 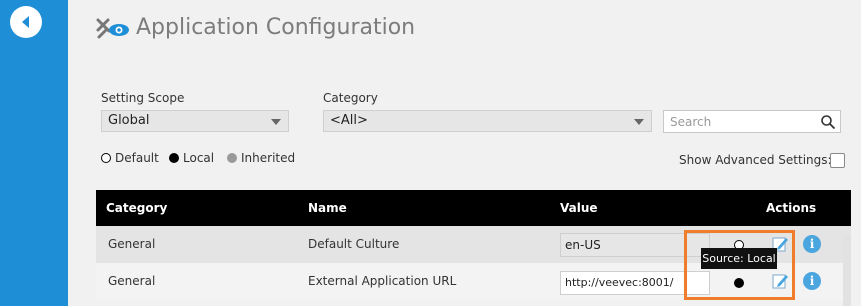 What do you see at coordinates (791, 208) in the screenshot?
I see `header-actions: Actions` at bounding box center [791, 208].